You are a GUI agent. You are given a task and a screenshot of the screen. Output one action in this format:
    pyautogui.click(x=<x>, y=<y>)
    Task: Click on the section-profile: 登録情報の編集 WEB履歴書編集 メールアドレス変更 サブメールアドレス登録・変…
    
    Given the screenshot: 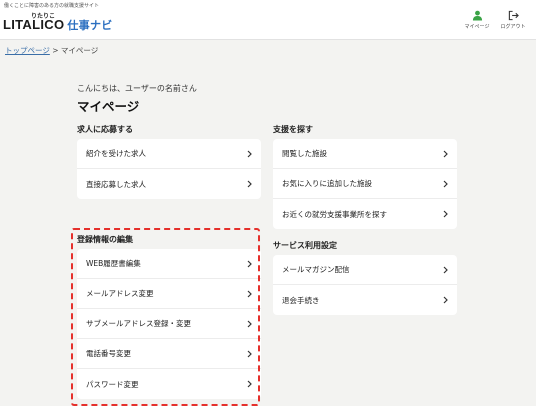 What is the action you would take?
    pyautogui.click(x=169, y=316)
    